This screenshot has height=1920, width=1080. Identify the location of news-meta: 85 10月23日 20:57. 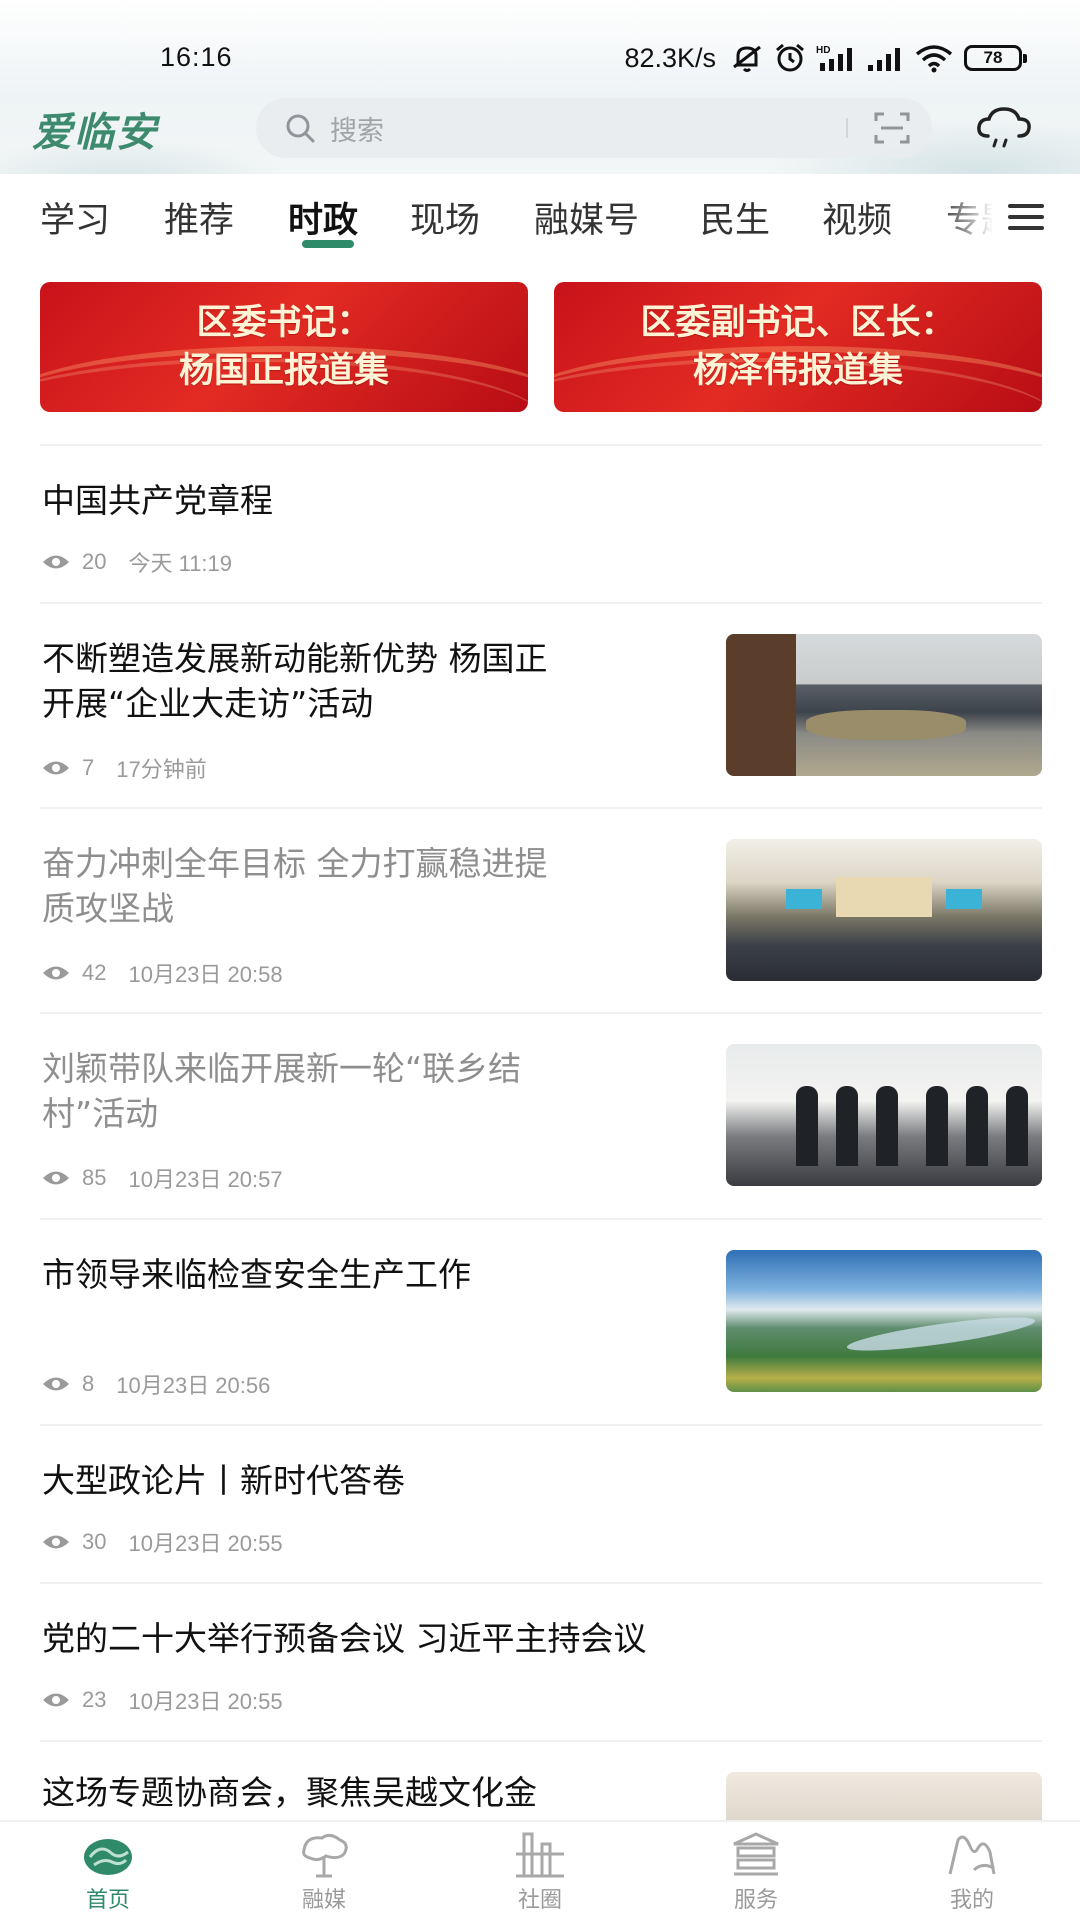
(162, 1178).